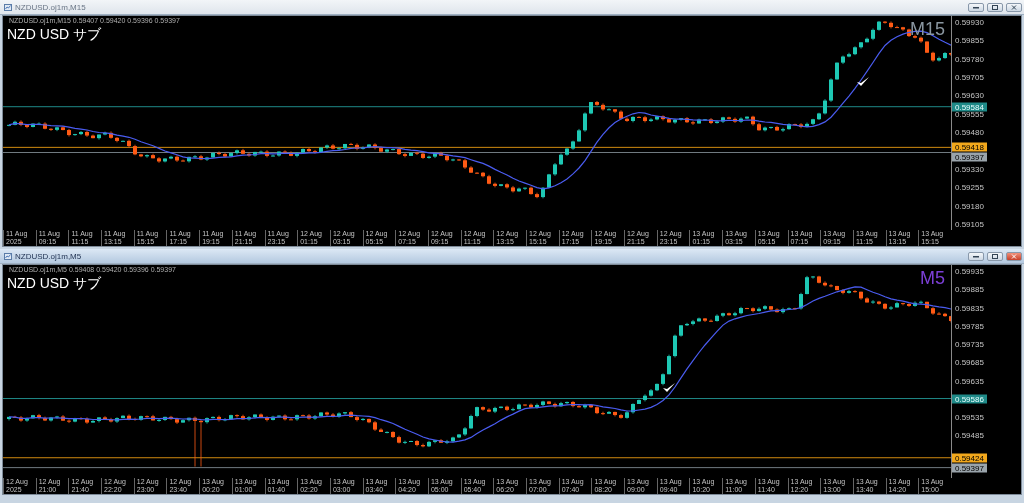 This screenshot has height=503, width=1024. Describe the element at coordinates (969, 344) in the screenshot. I see `price-tick: 0.59735` at that location.